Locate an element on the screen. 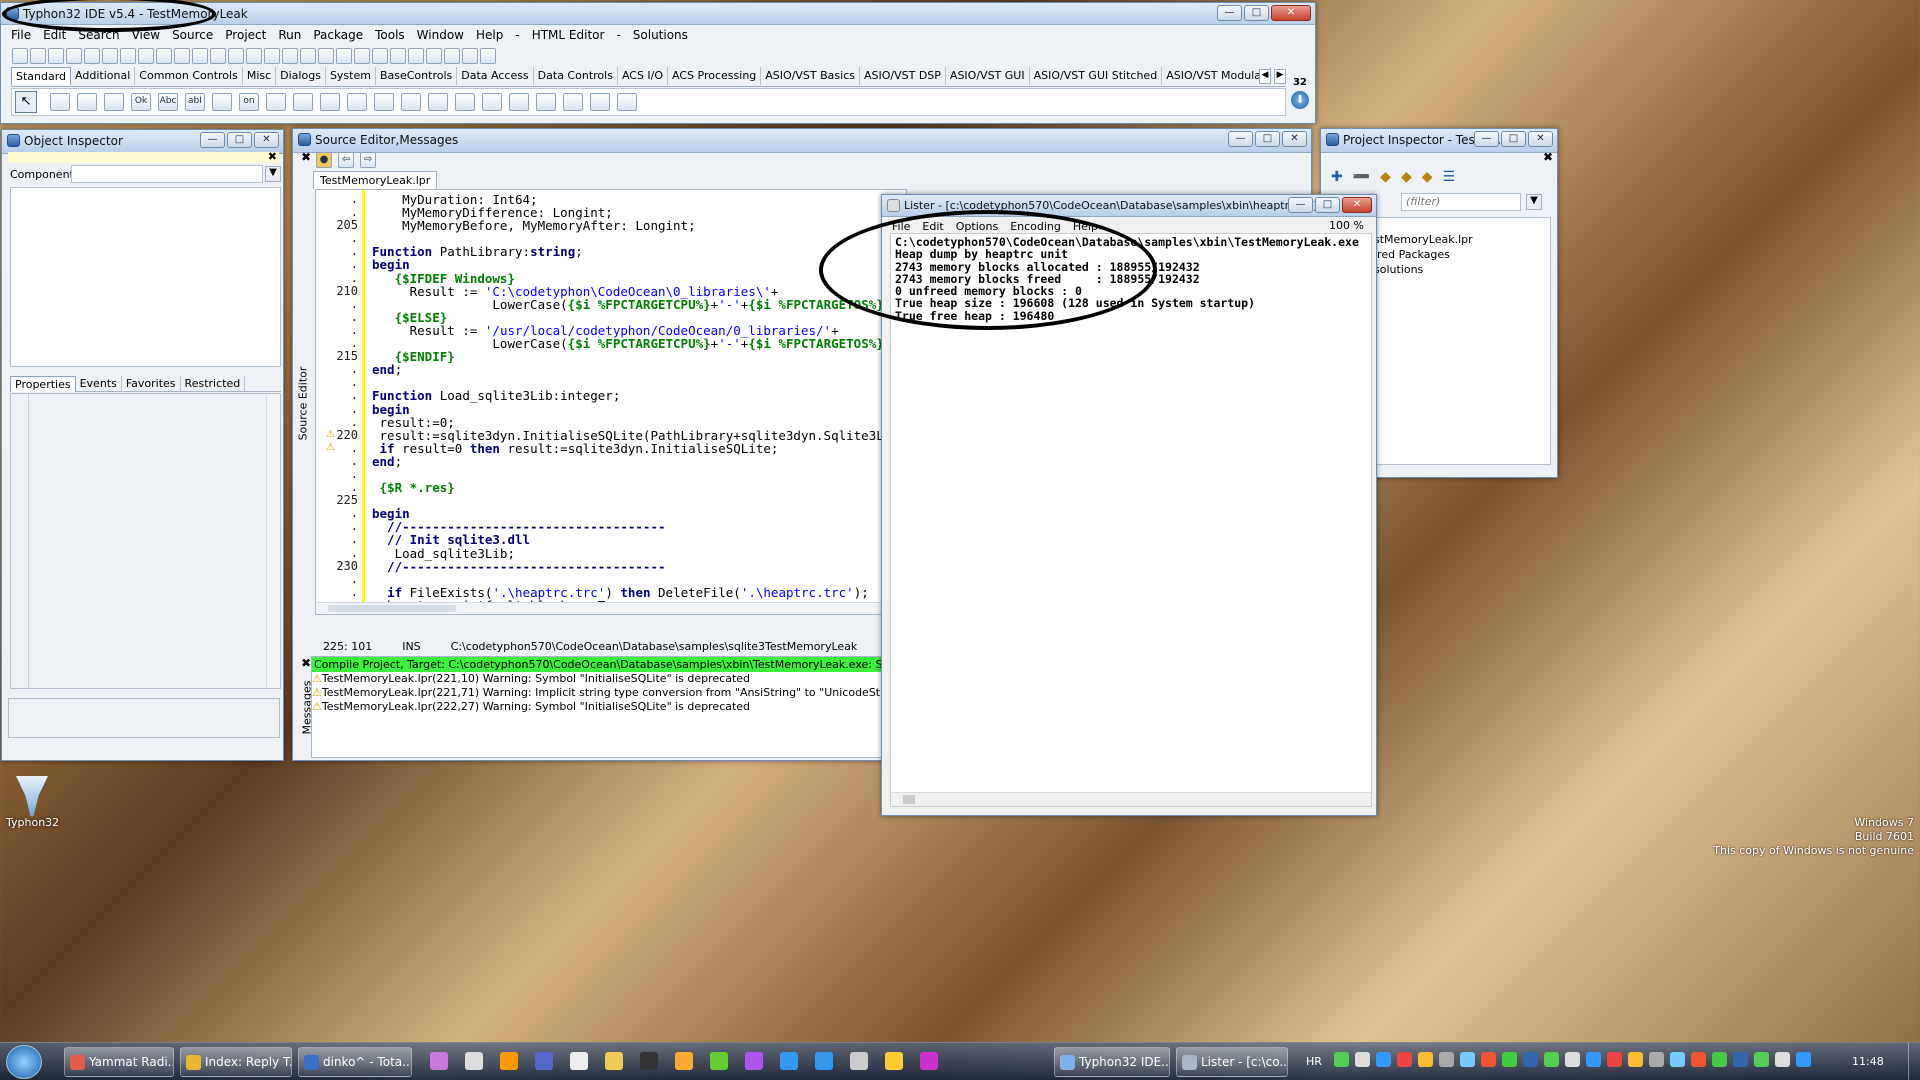 This screenshot has width=1920, height=1080. palette-scroll-right: ▶ is located at coordinates (1280, 76).